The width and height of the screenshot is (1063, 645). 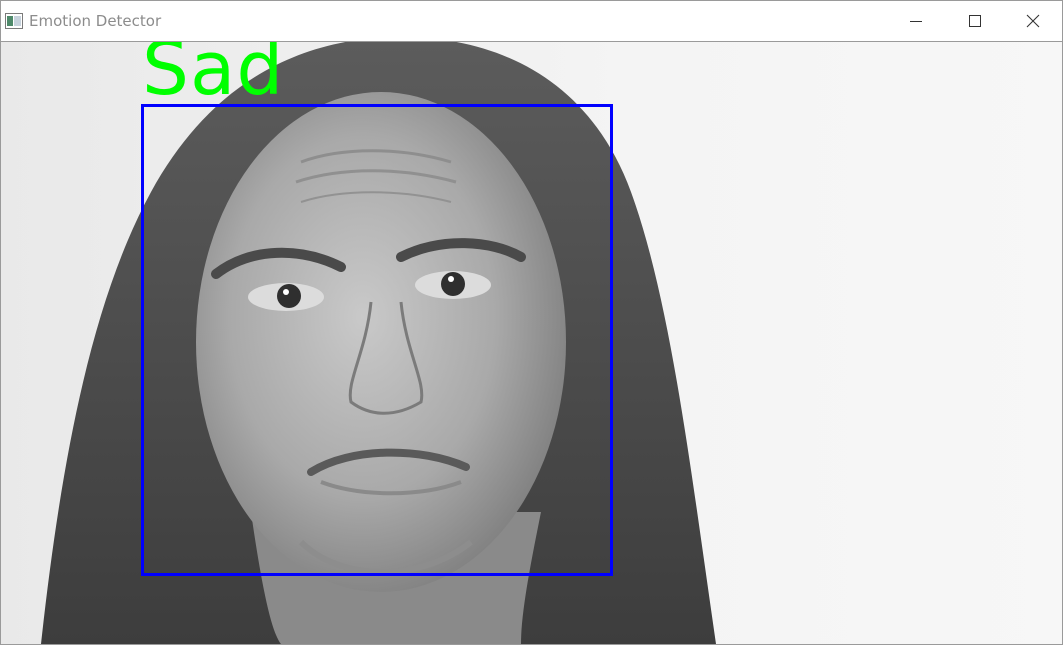 What do you see at coordinates (213, 77) in the screenshot?
I see `emotion-label: Sad` at bounding box center [213, 77].